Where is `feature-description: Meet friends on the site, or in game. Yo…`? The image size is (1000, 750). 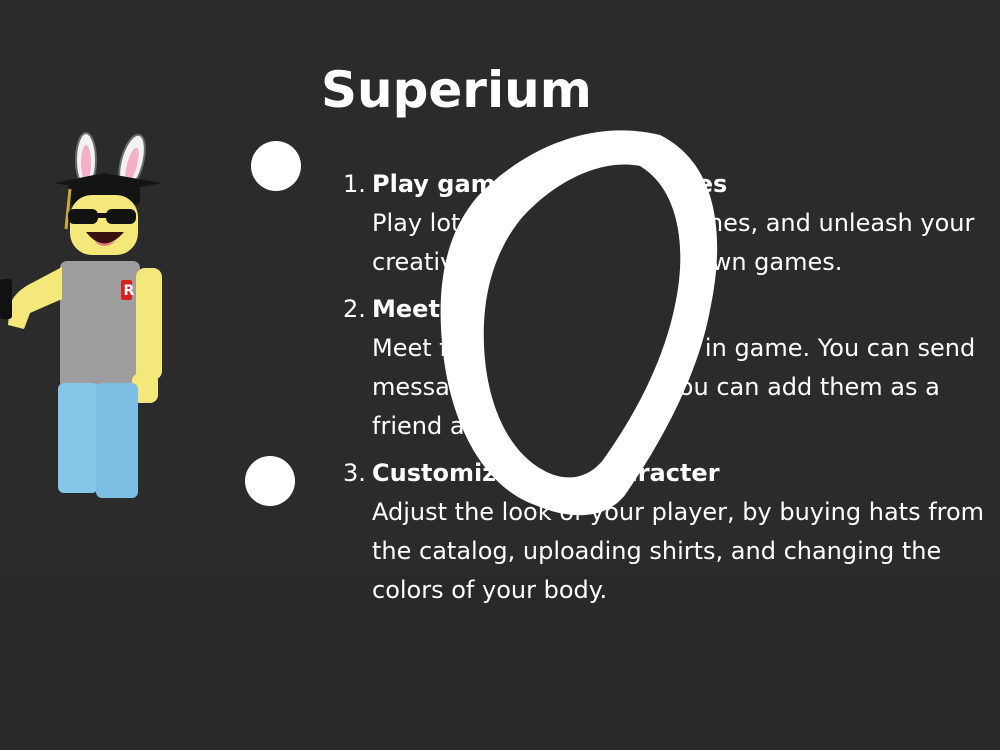 feature-description: Meet friends on the site, or in game. Yo… is located at coordinates (674, 387).